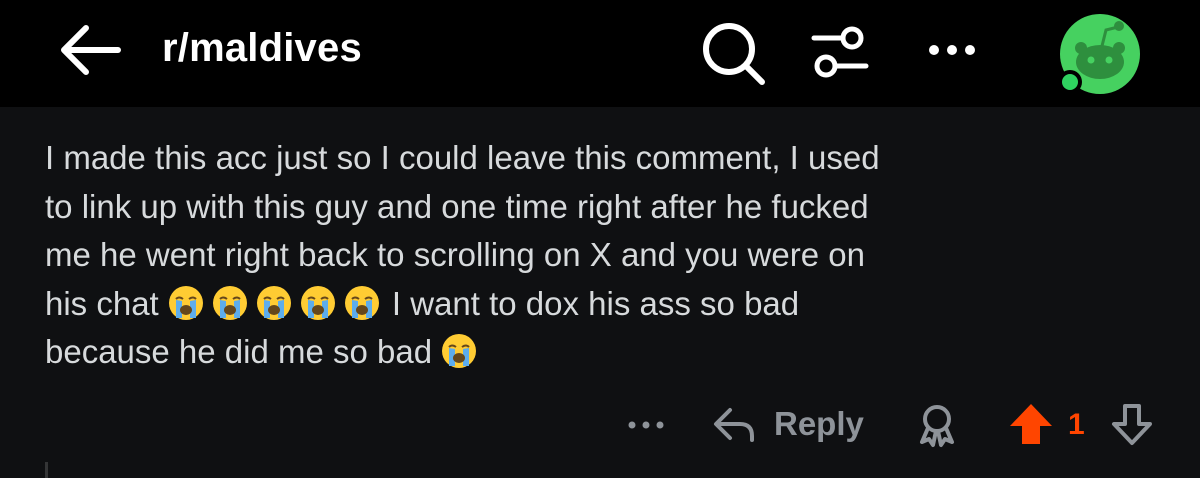  I want to click on back-button, so click(90, 50).